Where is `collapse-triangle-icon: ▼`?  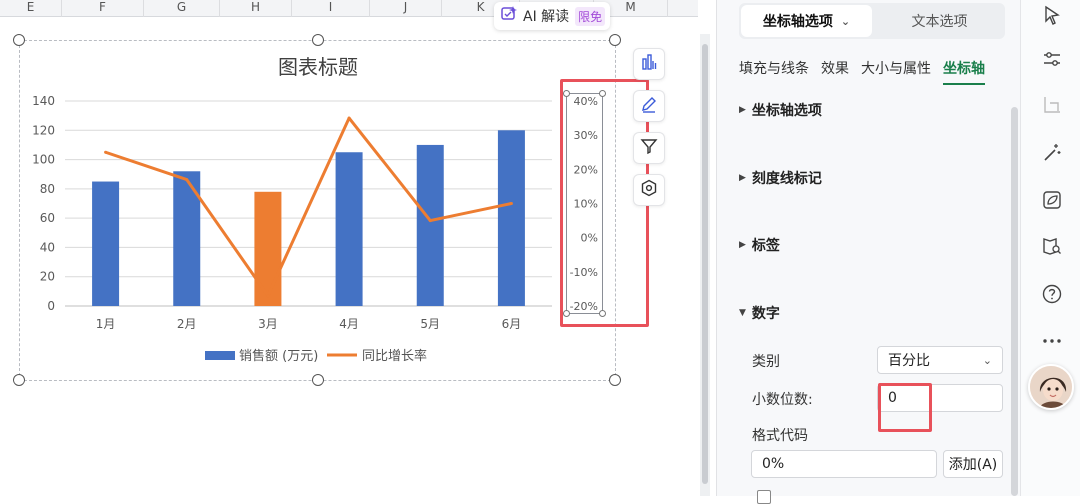
collapse-triangle-icon: ▼ is located at coordinates (742, 313).